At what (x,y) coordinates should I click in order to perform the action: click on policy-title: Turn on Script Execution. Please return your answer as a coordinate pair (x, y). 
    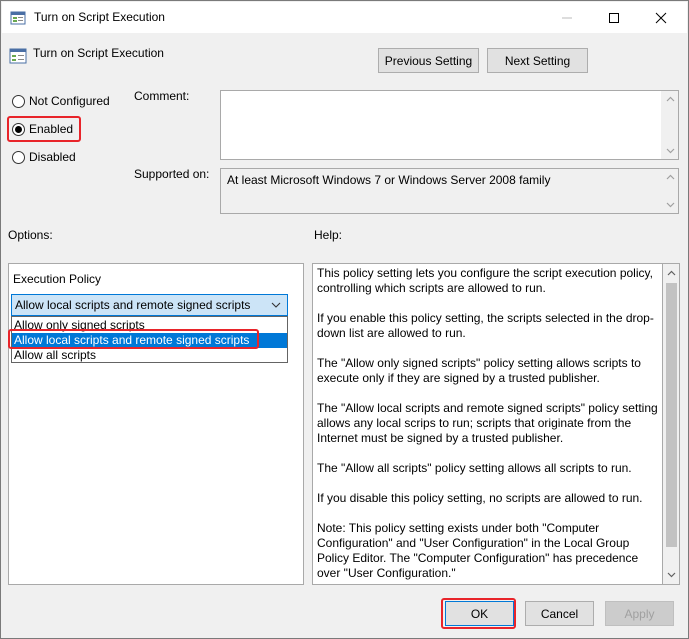
    Looking at the image, I should click on (98, 53).